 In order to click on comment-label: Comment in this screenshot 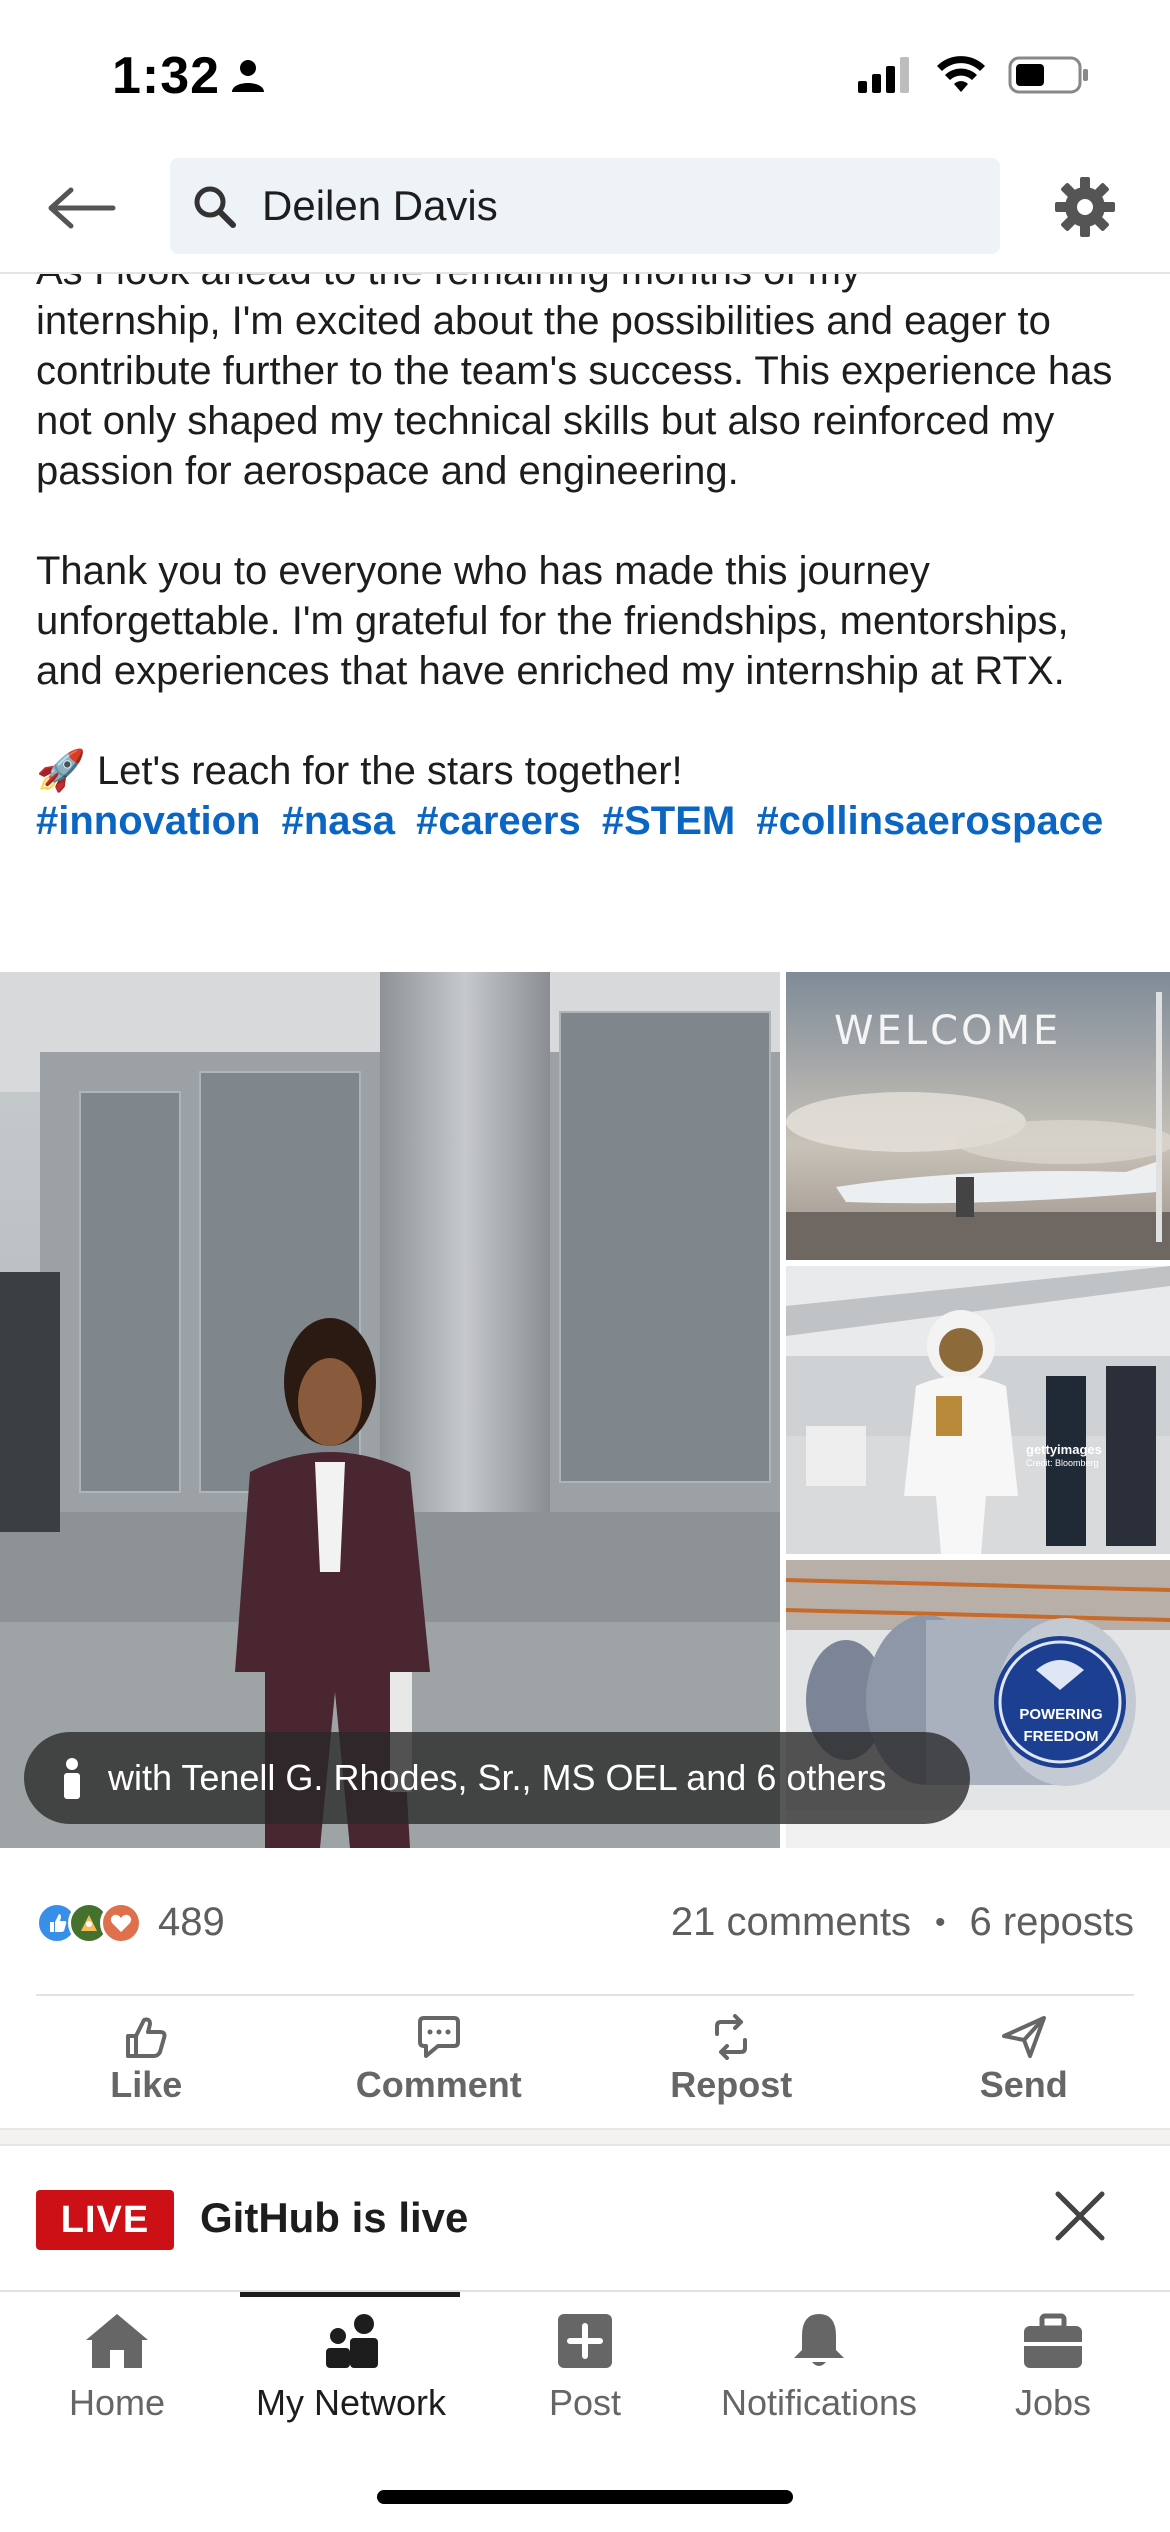, I will do `click(438, 2084)`.